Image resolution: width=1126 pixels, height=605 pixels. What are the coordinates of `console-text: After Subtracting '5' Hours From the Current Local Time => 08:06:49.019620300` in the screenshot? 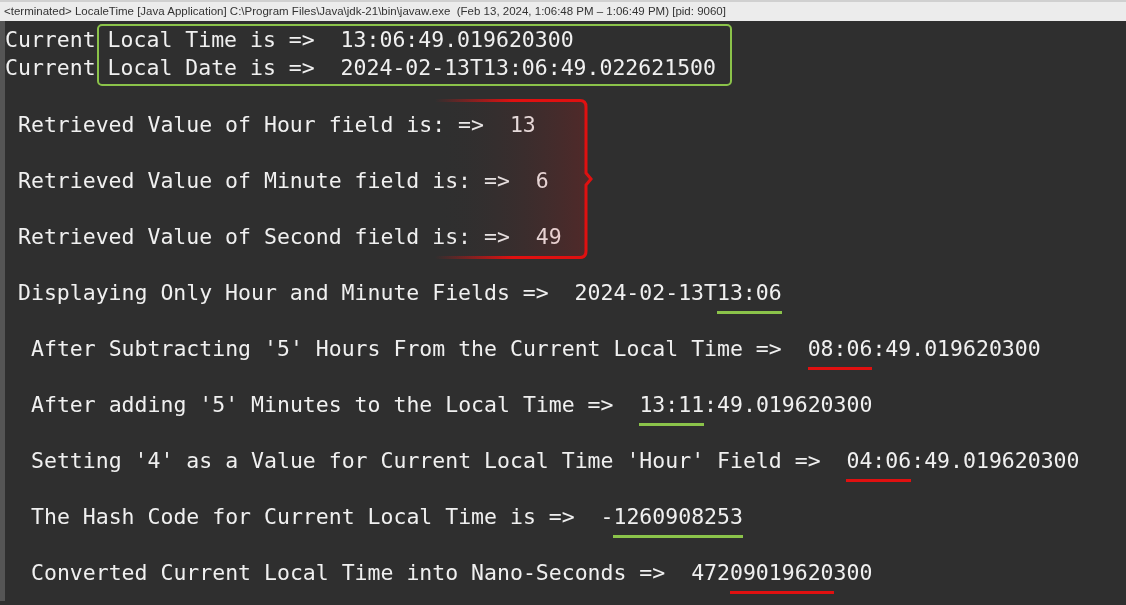 It's located at (536, 353).